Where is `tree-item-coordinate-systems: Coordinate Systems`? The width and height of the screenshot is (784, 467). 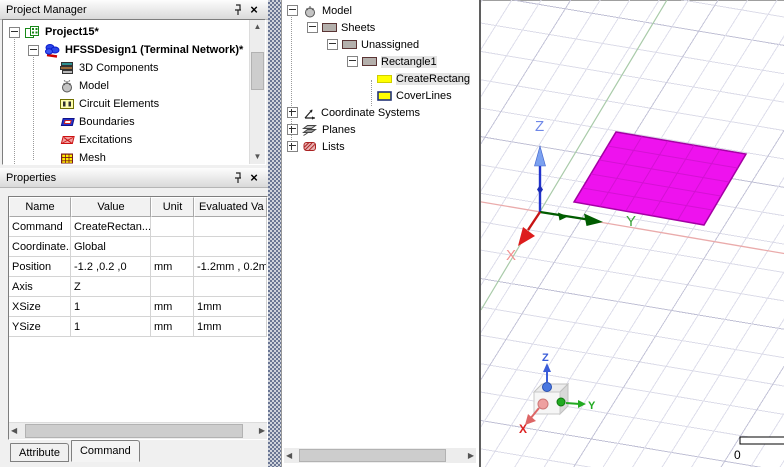 tree-item-coordinate-systems: Coordinate Systems is located at coordinates (381, 112).